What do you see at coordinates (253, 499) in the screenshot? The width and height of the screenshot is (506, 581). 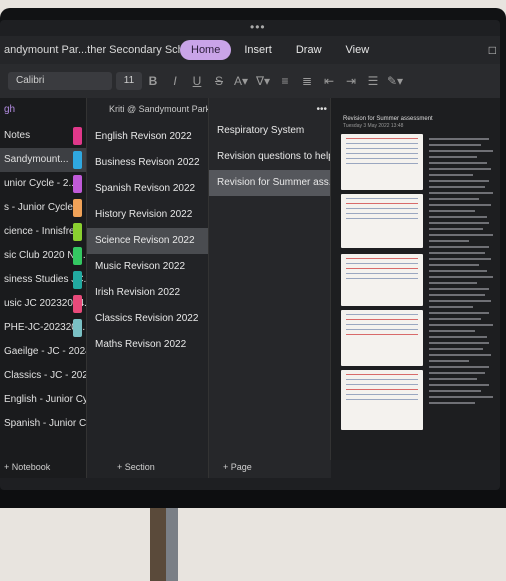 I see `monitor-bottom-bezel` at bounding box center [253, 499].